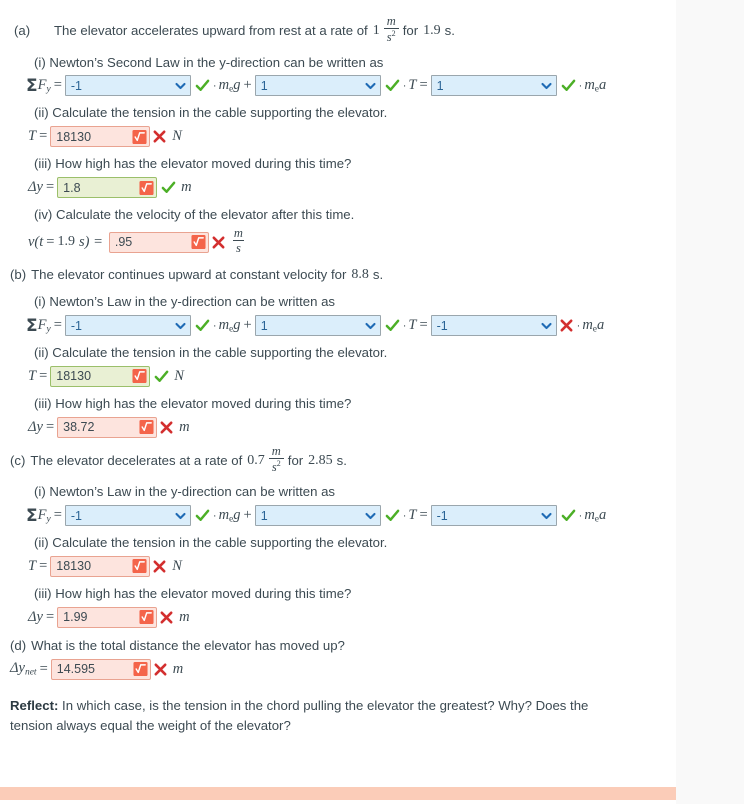 The width and height of the screenshot is (744, 804). Describe the element at coordinates (127, 516) in the screenshot. I see `select-c-coefficient-1: -1` at that location.